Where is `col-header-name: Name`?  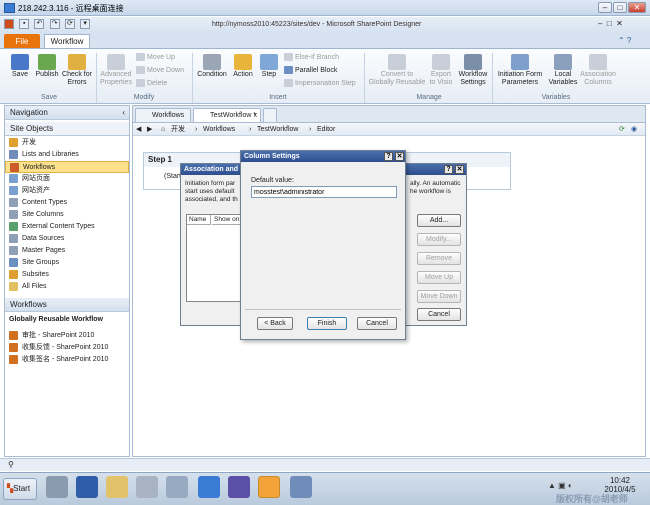 col-header-name: Name is located at coordinates (199, 220).